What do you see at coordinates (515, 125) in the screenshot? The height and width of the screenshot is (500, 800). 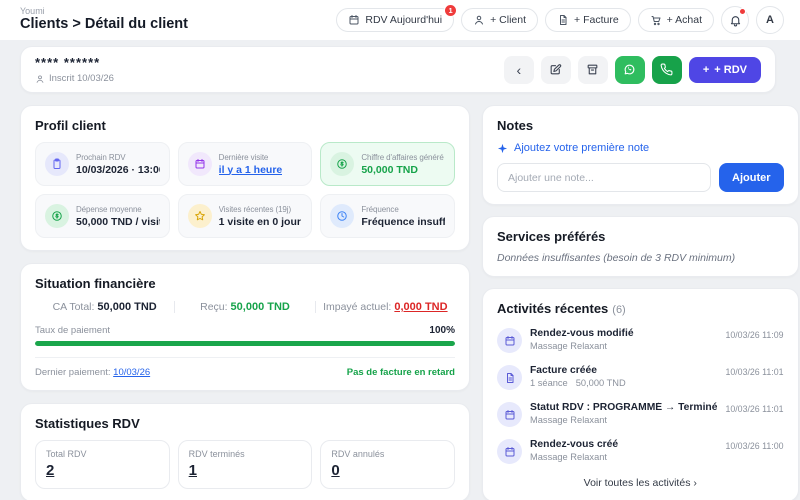 I see `notes-title: Notes` at bounding box center [515, 125].